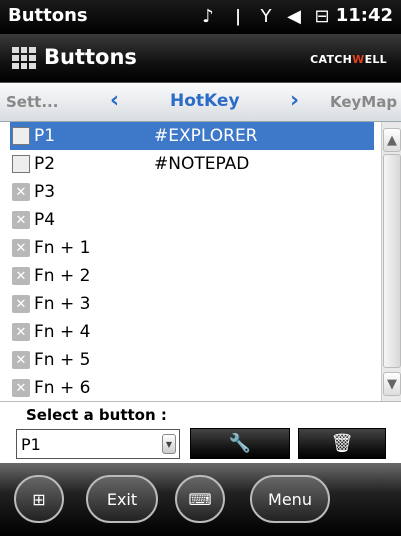 The height and width of the screenshot is (536, 401). What do you see at coordinates (202, 164) in the screenshot?
I see `list-item-value: #NOTEPAD` at bounding box center [202, 164].